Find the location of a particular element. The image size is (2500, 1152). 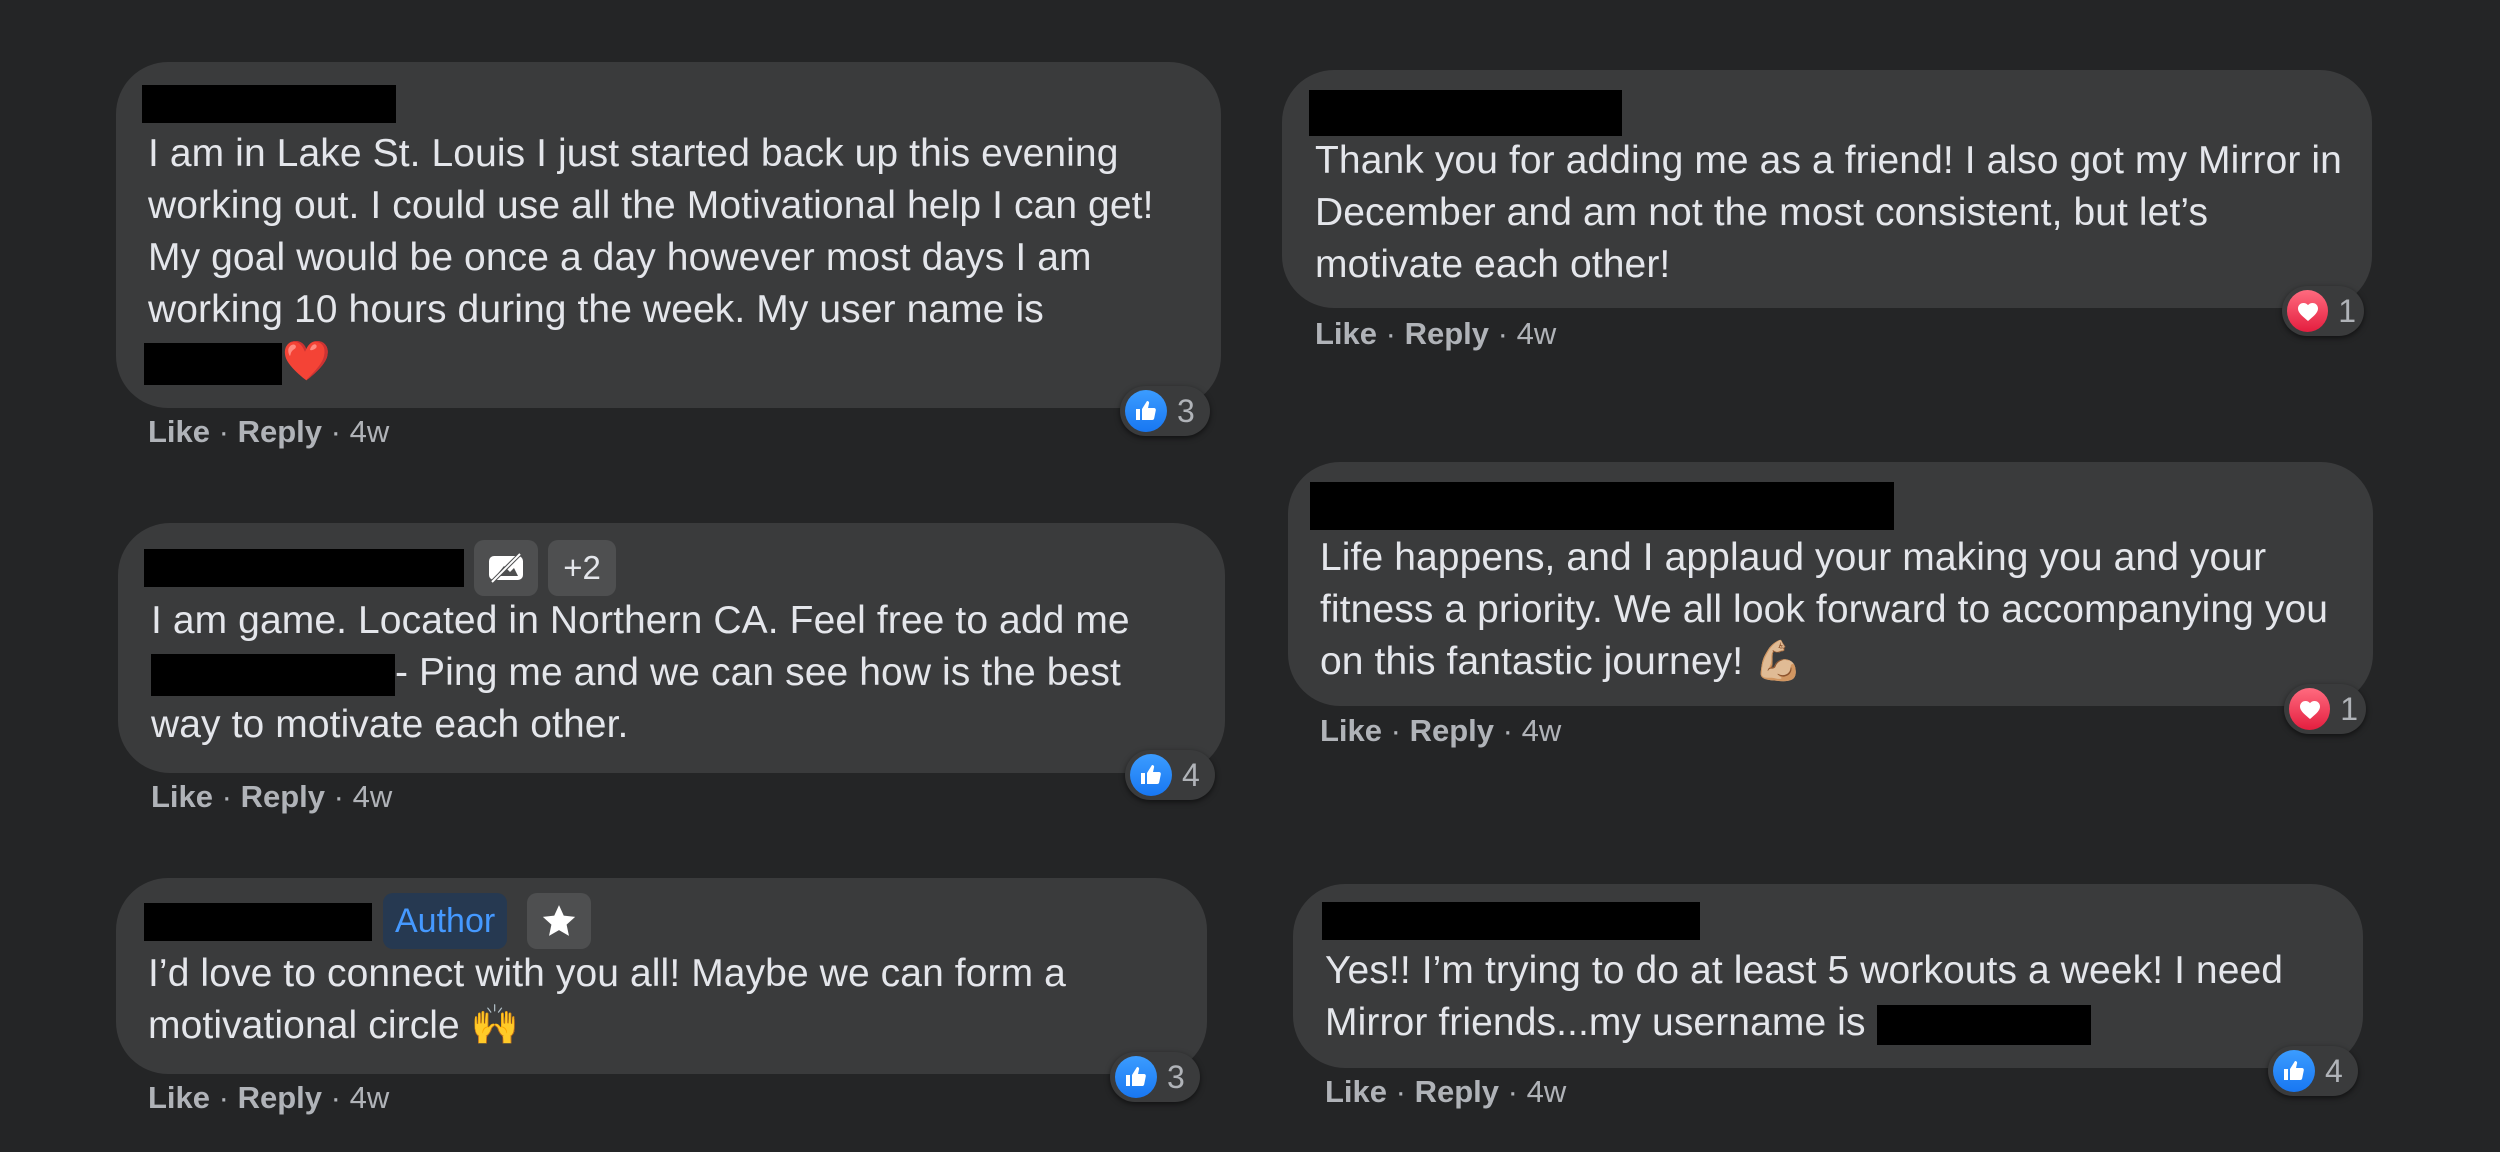

author-badge: Author is located at coordinates (445, 921).